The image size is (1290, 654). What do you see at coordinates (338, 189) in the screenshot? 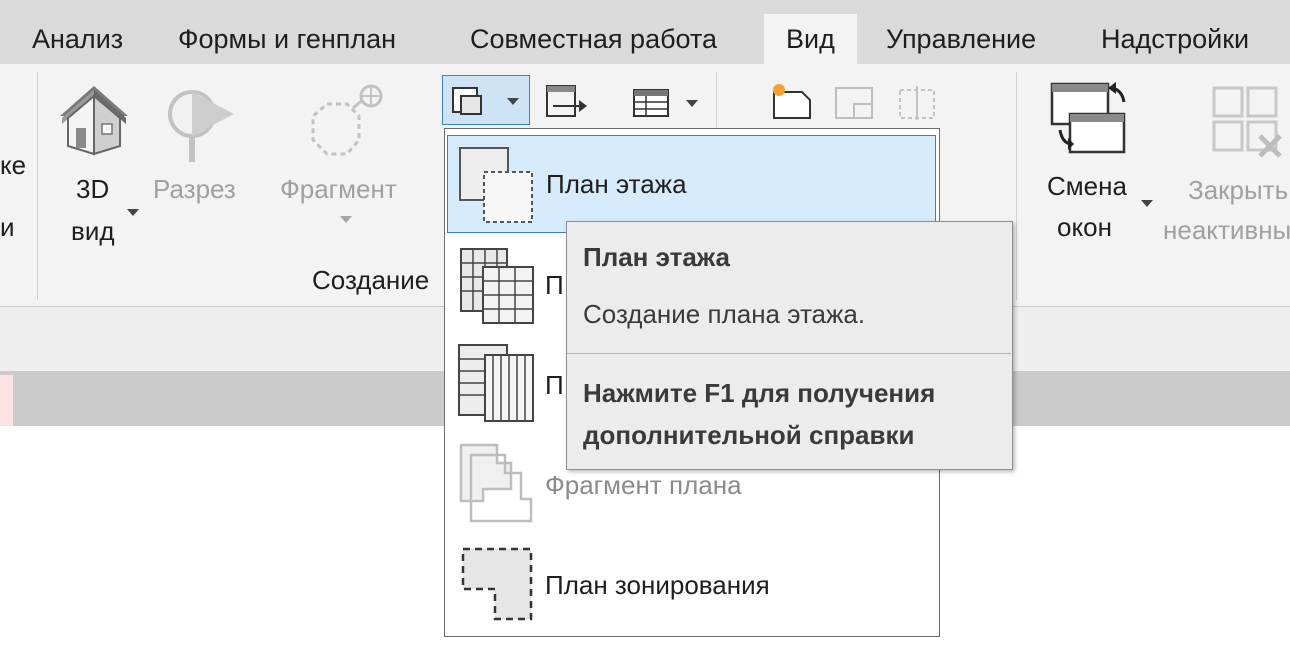
I see `callout-label: Фрагмент` at bounding box center [338, 189].